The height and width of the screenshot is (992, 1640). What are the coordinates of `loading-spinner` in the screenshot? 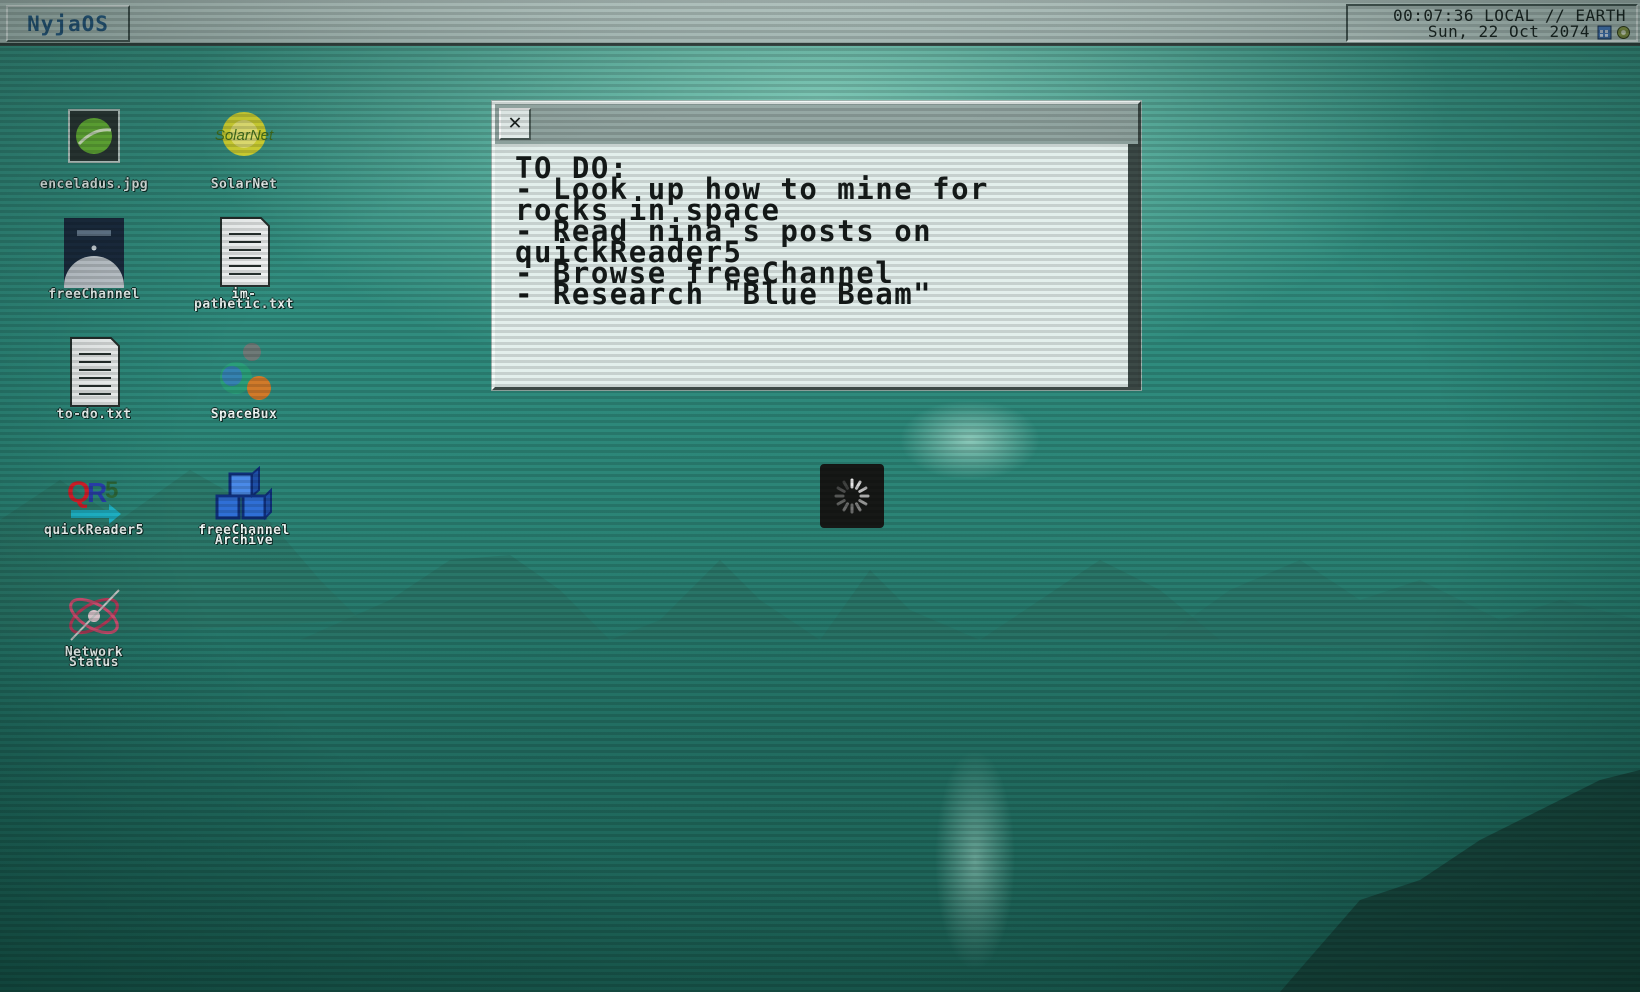 It's located at (852, 496).